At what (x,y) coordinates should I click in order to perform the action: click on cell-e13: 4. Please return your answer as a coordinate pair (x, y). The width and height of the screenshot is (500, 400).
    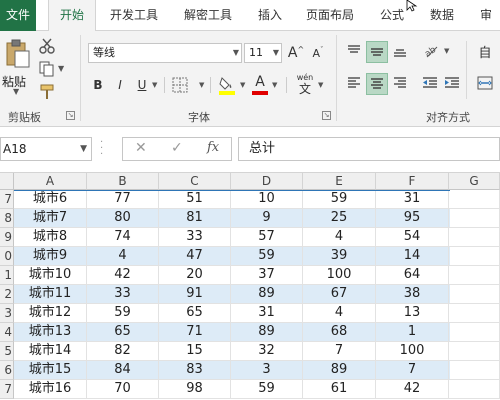
    Looking at the image, I should click on (339, 313).